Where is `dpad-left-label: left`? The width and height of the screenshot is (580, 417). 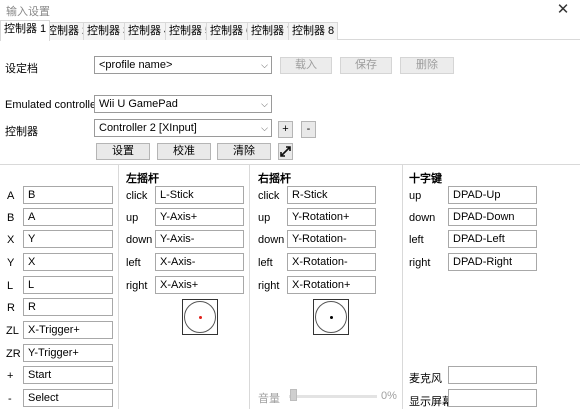 dpad-left-label: left is located at coordinates (416, 240).